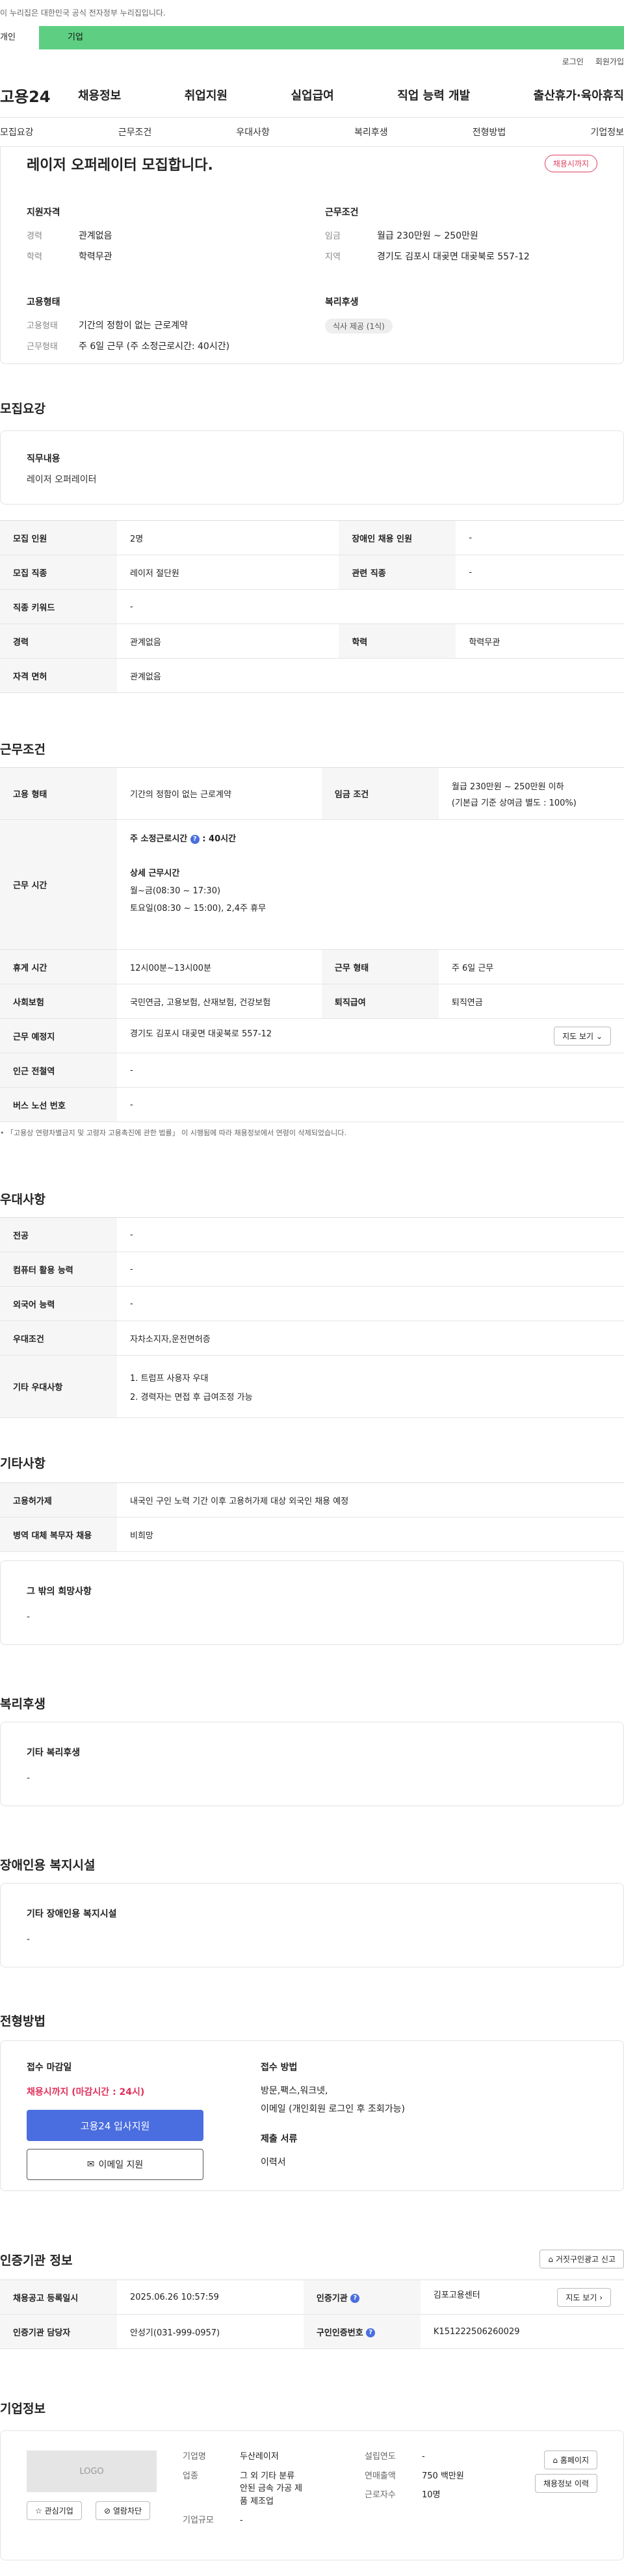 The width and height of the screenshot is (624, 2576). Describe the element at coordinates (340, 2333) in the screenshot. I see `num-key: 구인인증번호` at that location.